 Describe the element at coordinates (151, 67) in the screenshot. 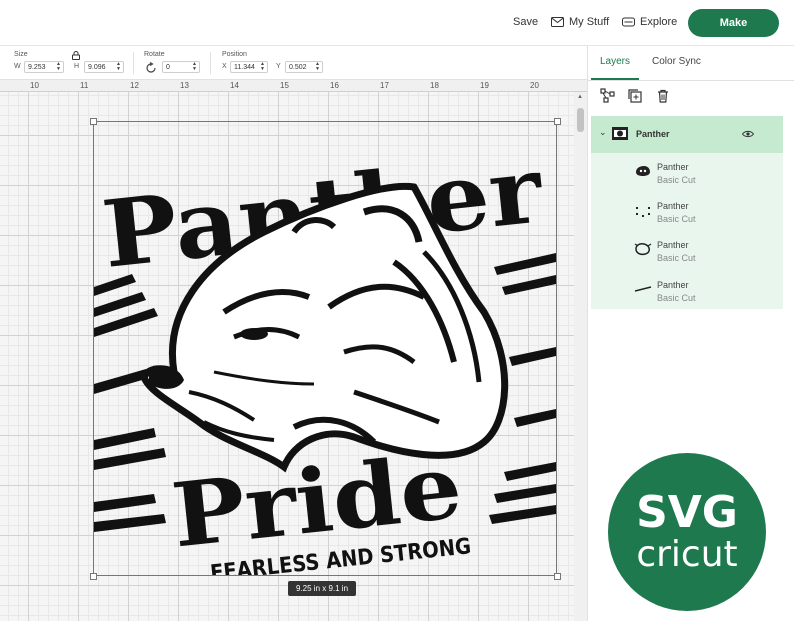

I see `rotate-icon` at that location.